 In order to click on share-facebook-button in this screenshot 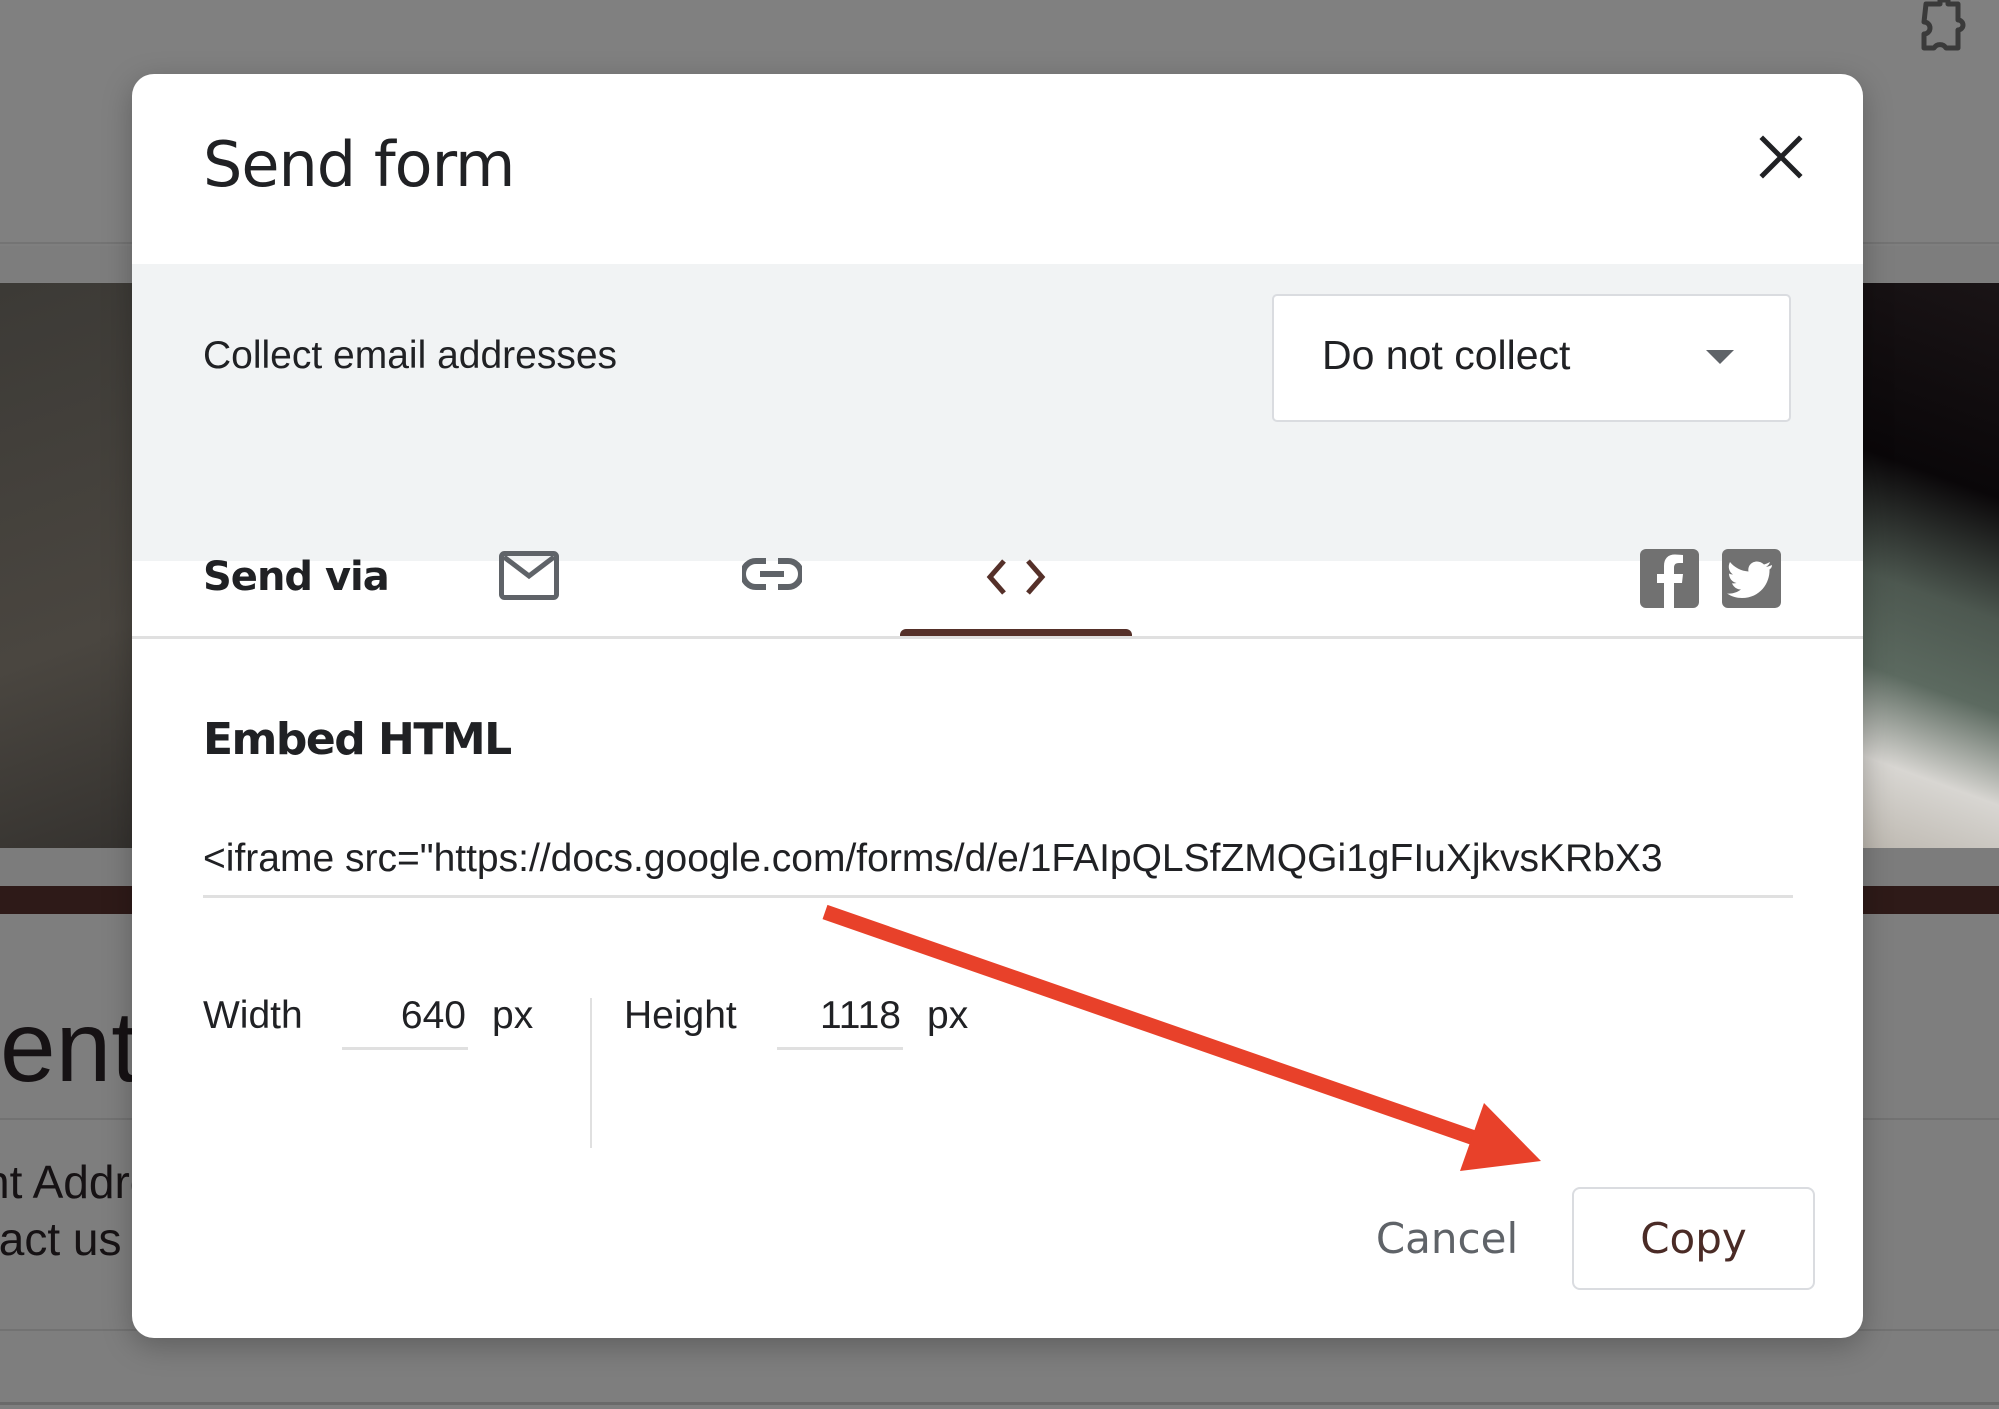, I will do `click(1669, 578)`.